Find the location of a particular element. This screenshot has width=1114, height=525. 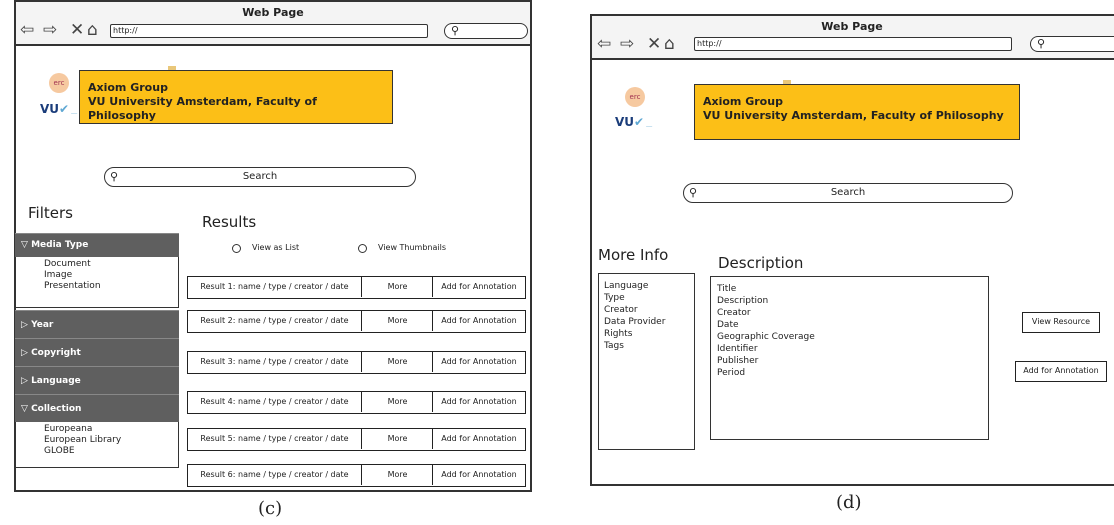

result-label: Result 5: name / type / creator / date is located at coordinates (274, 439).